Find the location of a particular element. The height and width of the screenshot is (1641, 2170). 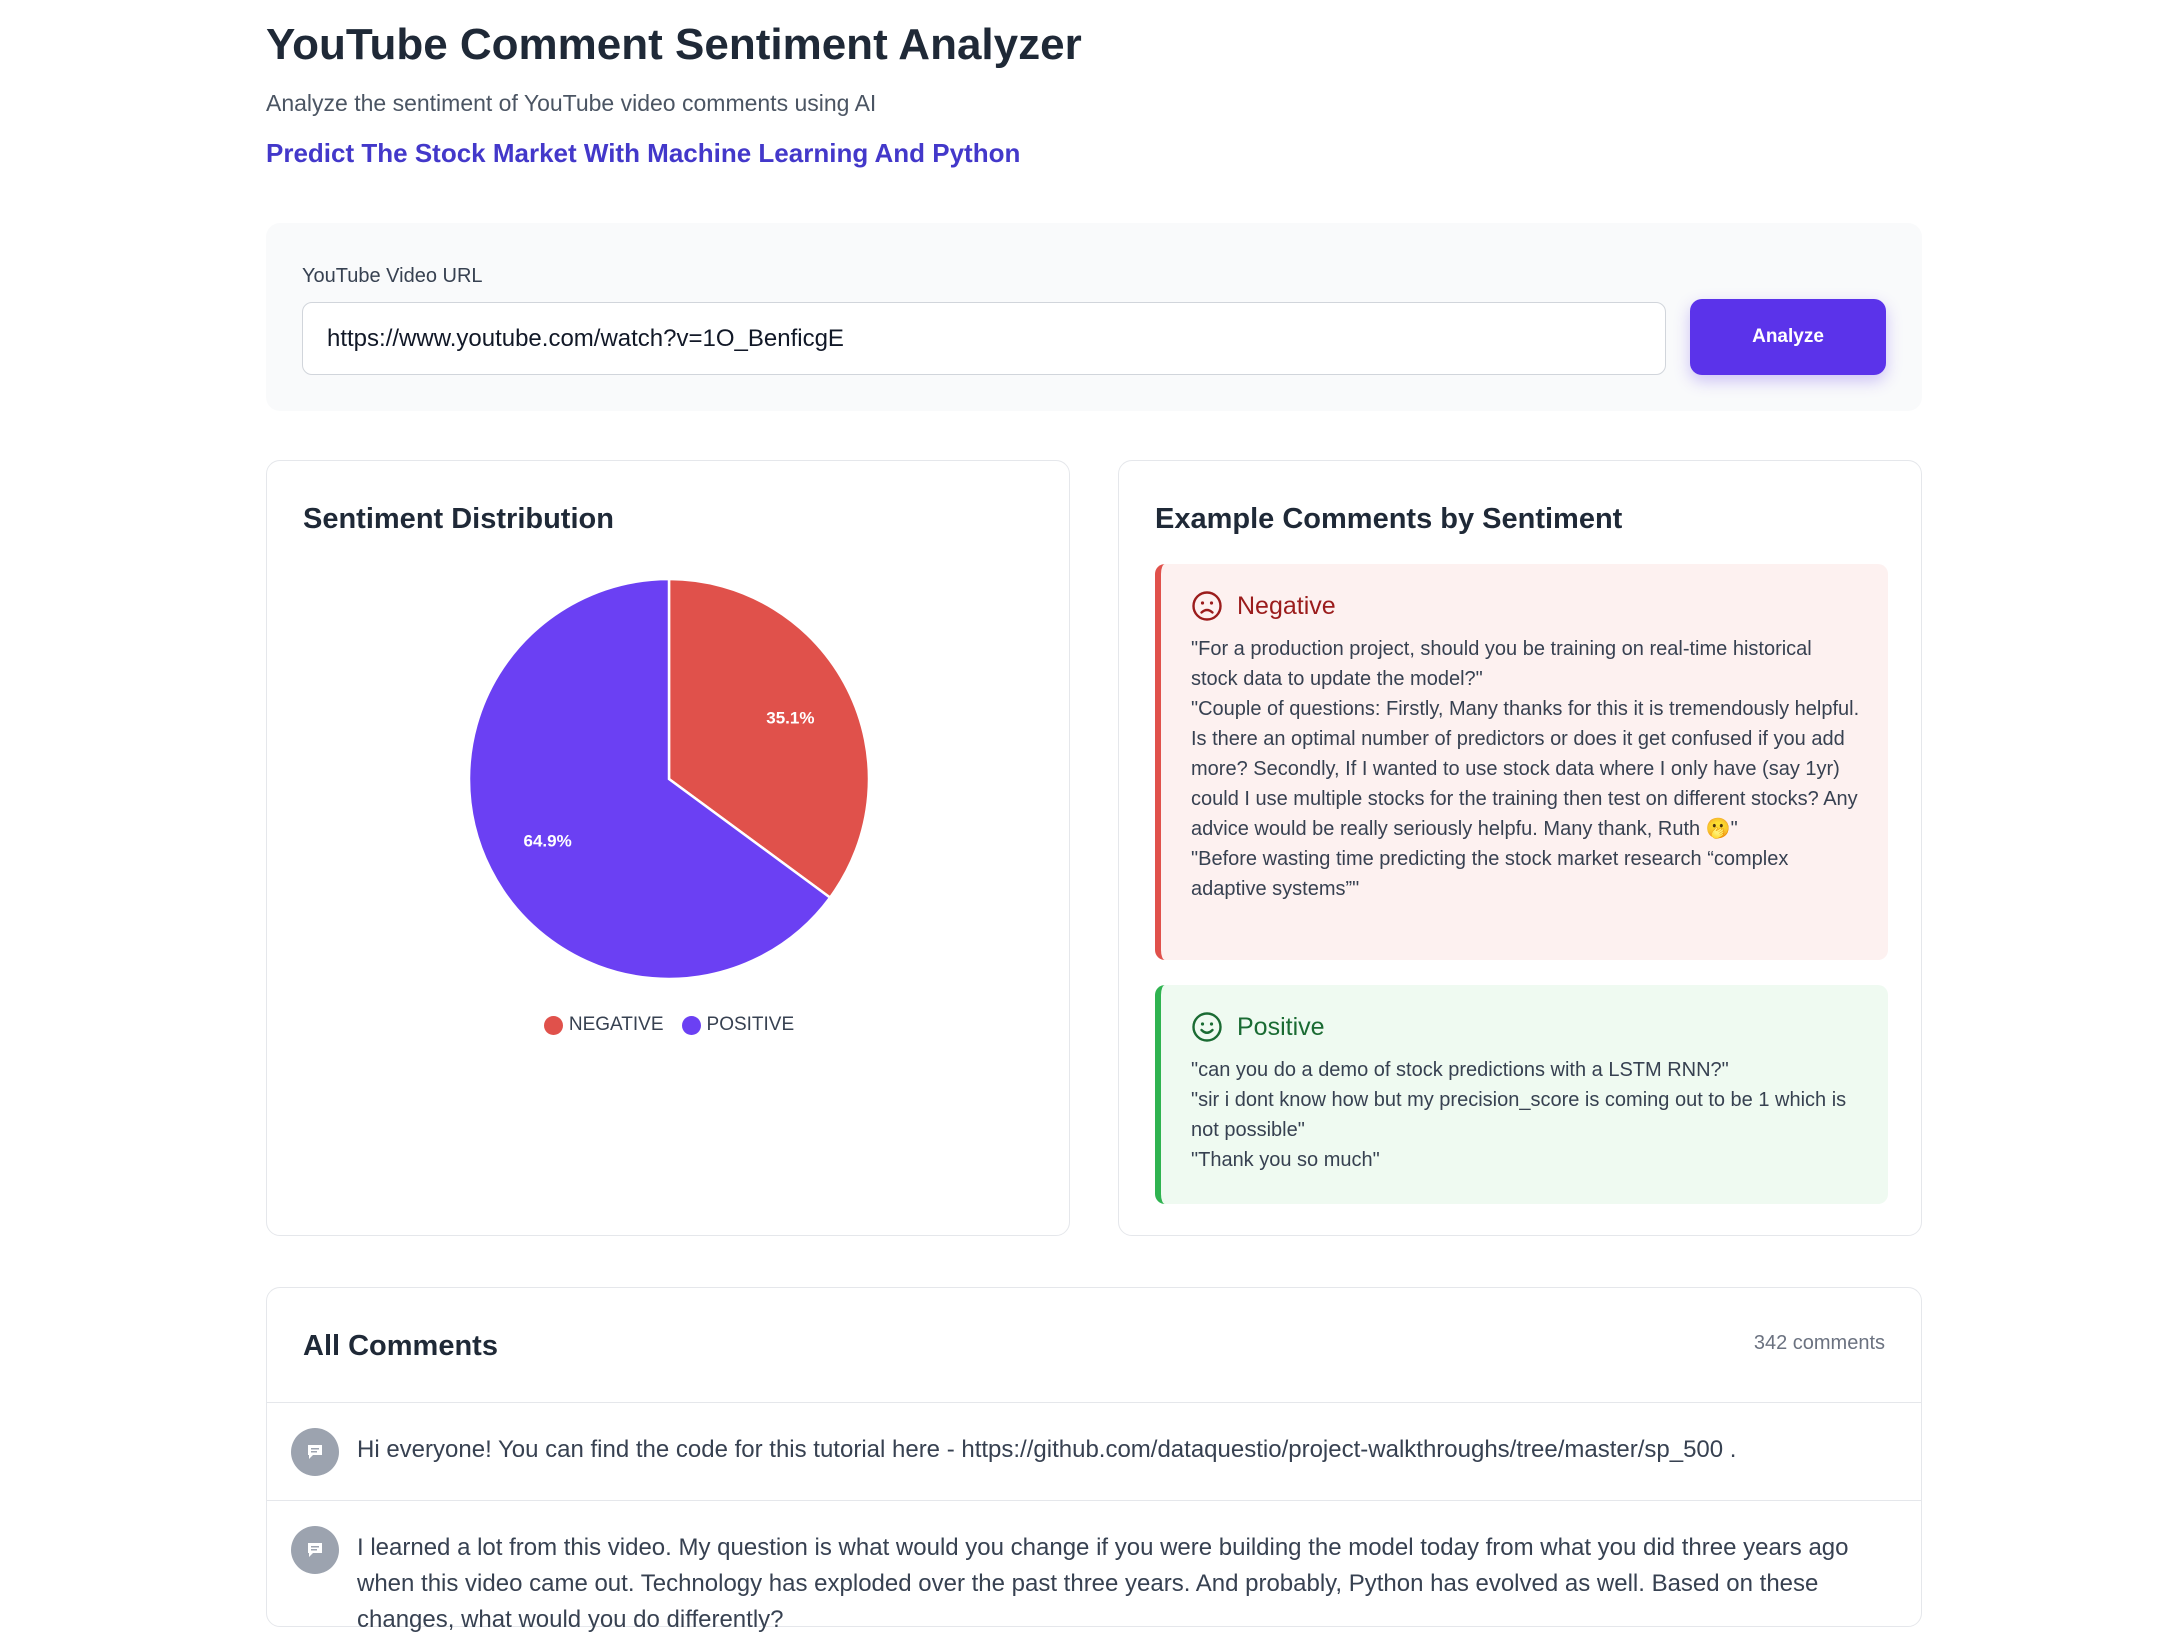

negative-label: Negative is located at coordinates (1286, 605).